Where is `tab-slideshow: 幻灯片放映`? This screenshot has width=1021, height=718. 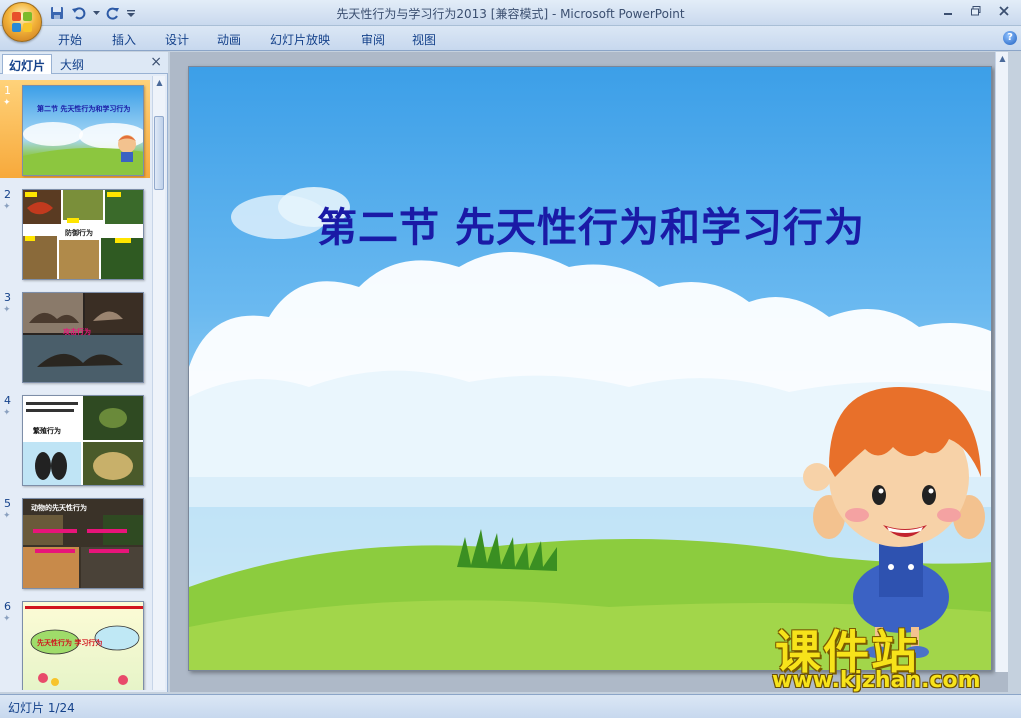 tab-slideshow: 幻灯片放映 is located at coordinates (300, 39).